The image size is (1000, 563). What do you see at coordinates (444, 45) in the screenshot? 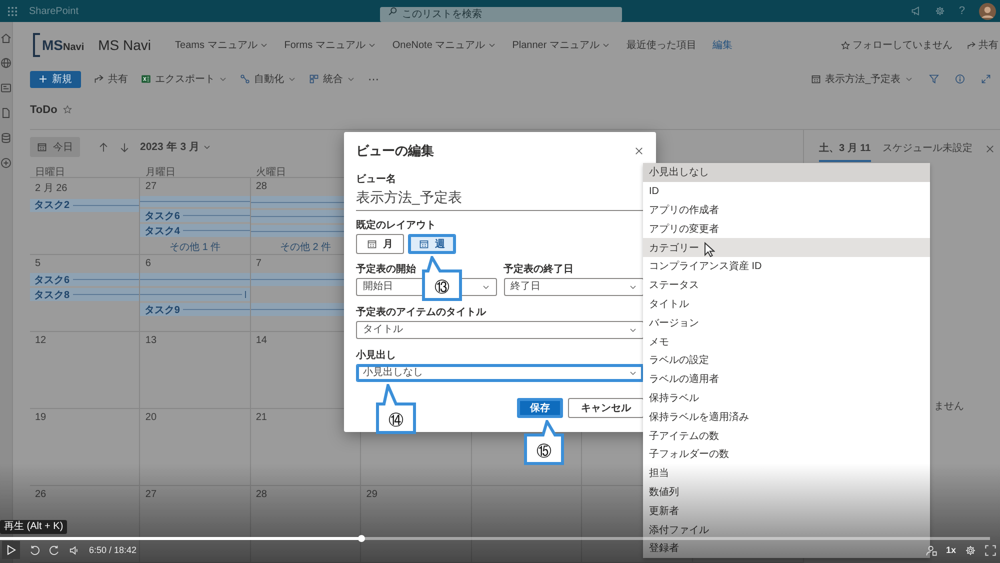
I see `nav-link: OneNote マニュアル` at bounding box center [444, 45].